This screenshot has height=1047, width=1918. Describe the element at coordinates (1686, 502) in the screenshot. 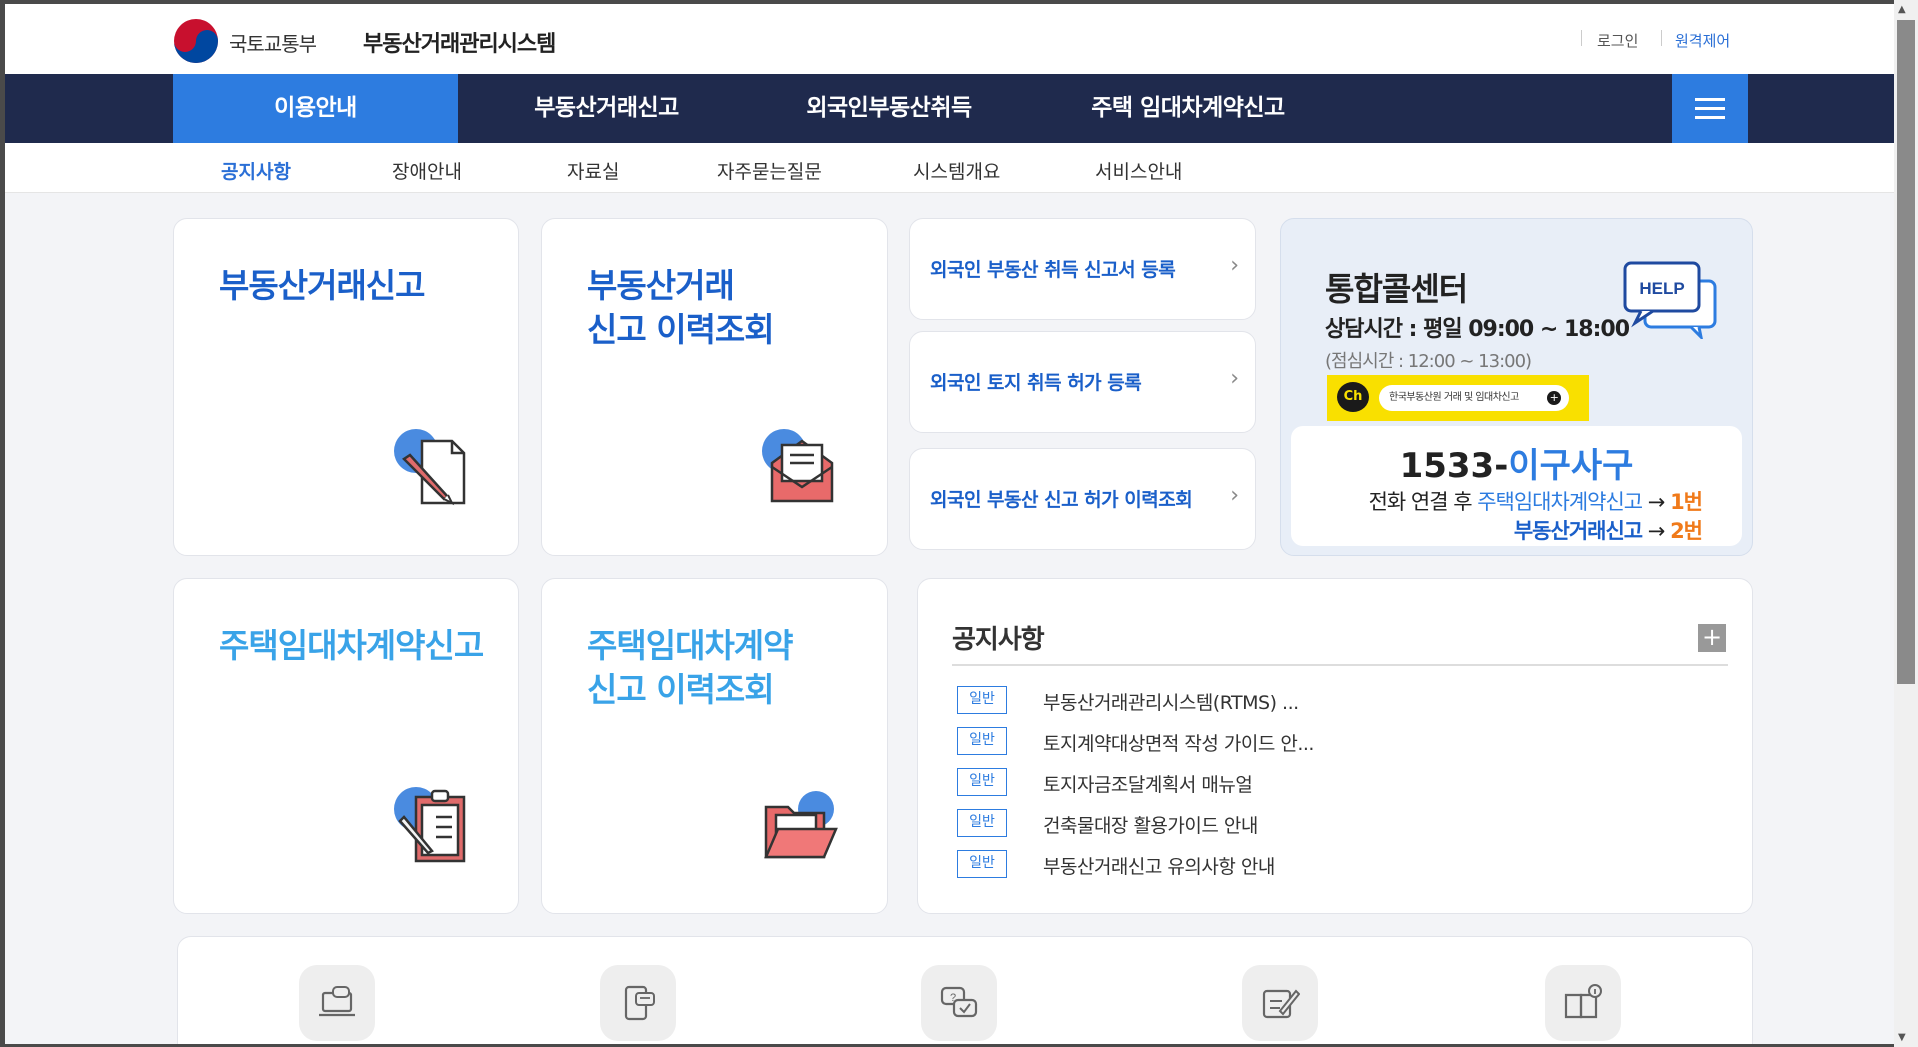

I see `route-number-1: 1번` at that location.